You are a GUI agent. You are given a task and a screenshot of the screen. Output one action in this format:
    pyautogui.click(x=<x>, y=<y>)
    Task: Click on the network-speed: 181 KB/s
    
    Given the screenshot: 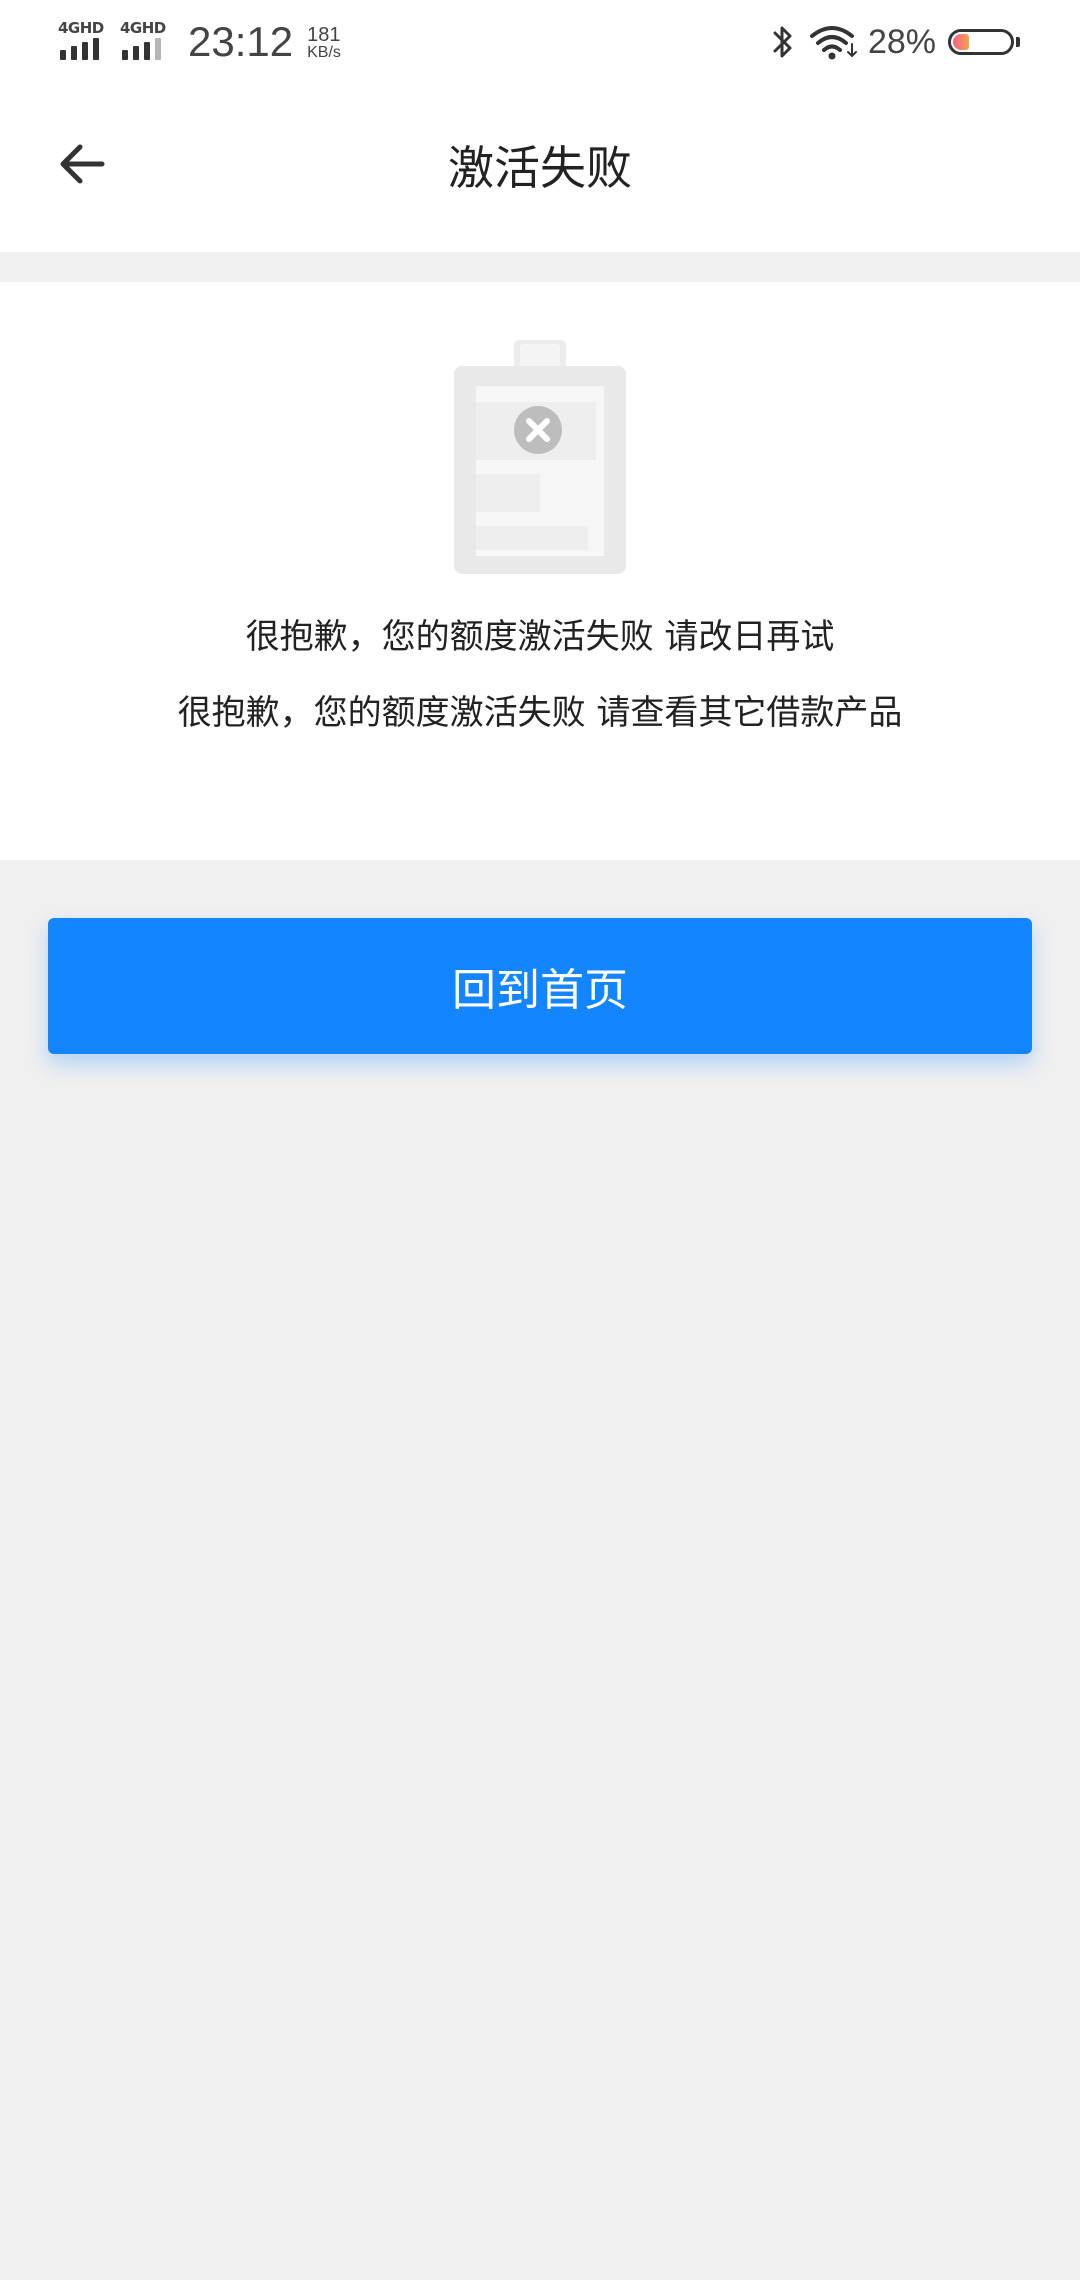 What is the action you would take?
    pyautogui.click(x=324, y=42)
    